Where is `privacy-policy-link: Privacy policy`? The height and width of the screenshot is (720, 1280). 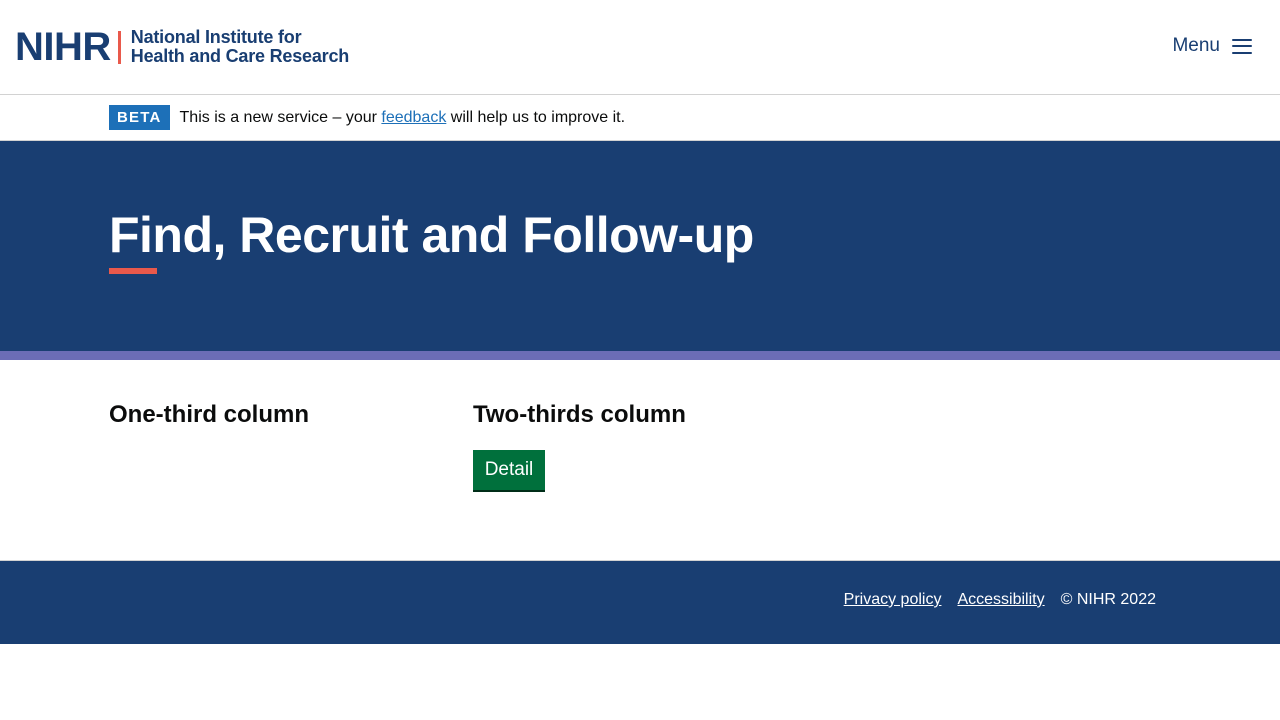
privacy-policy-link: Privacy policy is located at coordinates (893, 600).